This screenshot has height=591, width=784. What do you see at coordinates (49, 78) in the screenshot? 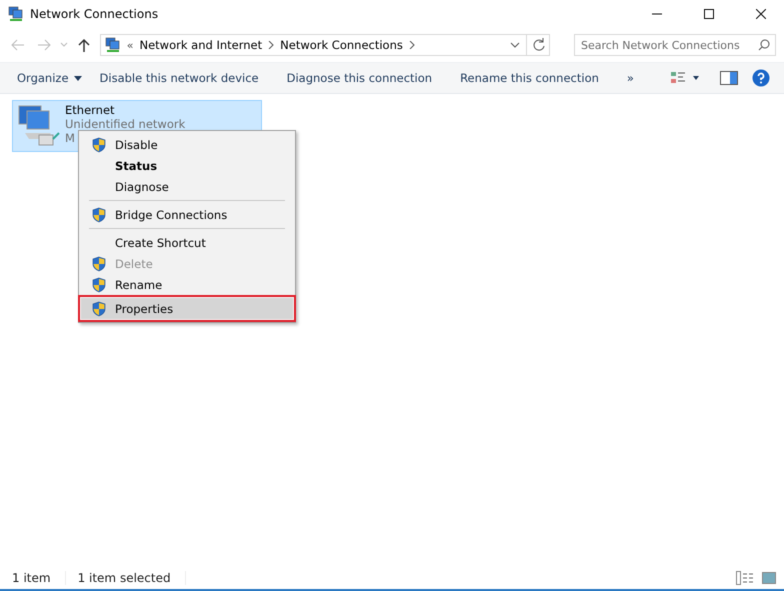
I see `toolbar-button: Organize` at bounding box center [49, 78].